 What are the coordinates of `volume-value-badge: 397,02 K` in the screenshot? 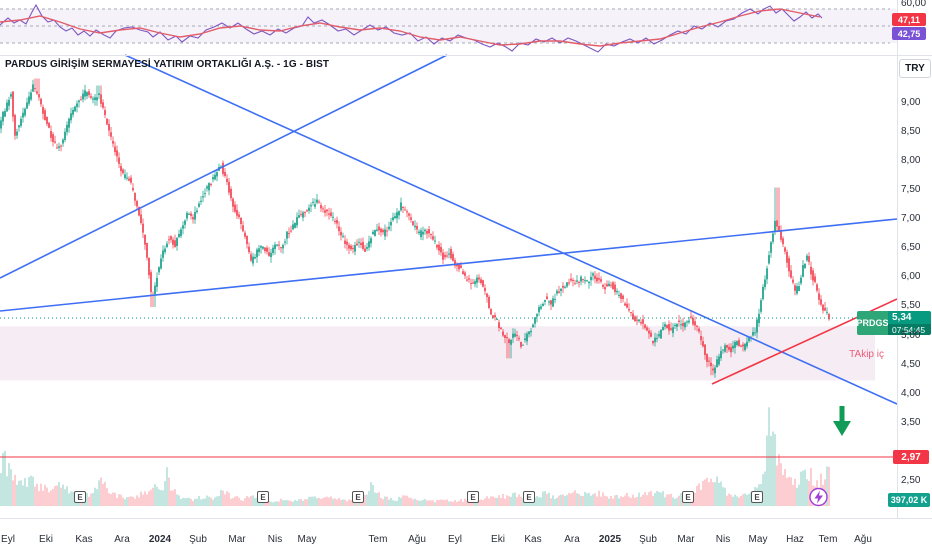 It's located at (909, 500).